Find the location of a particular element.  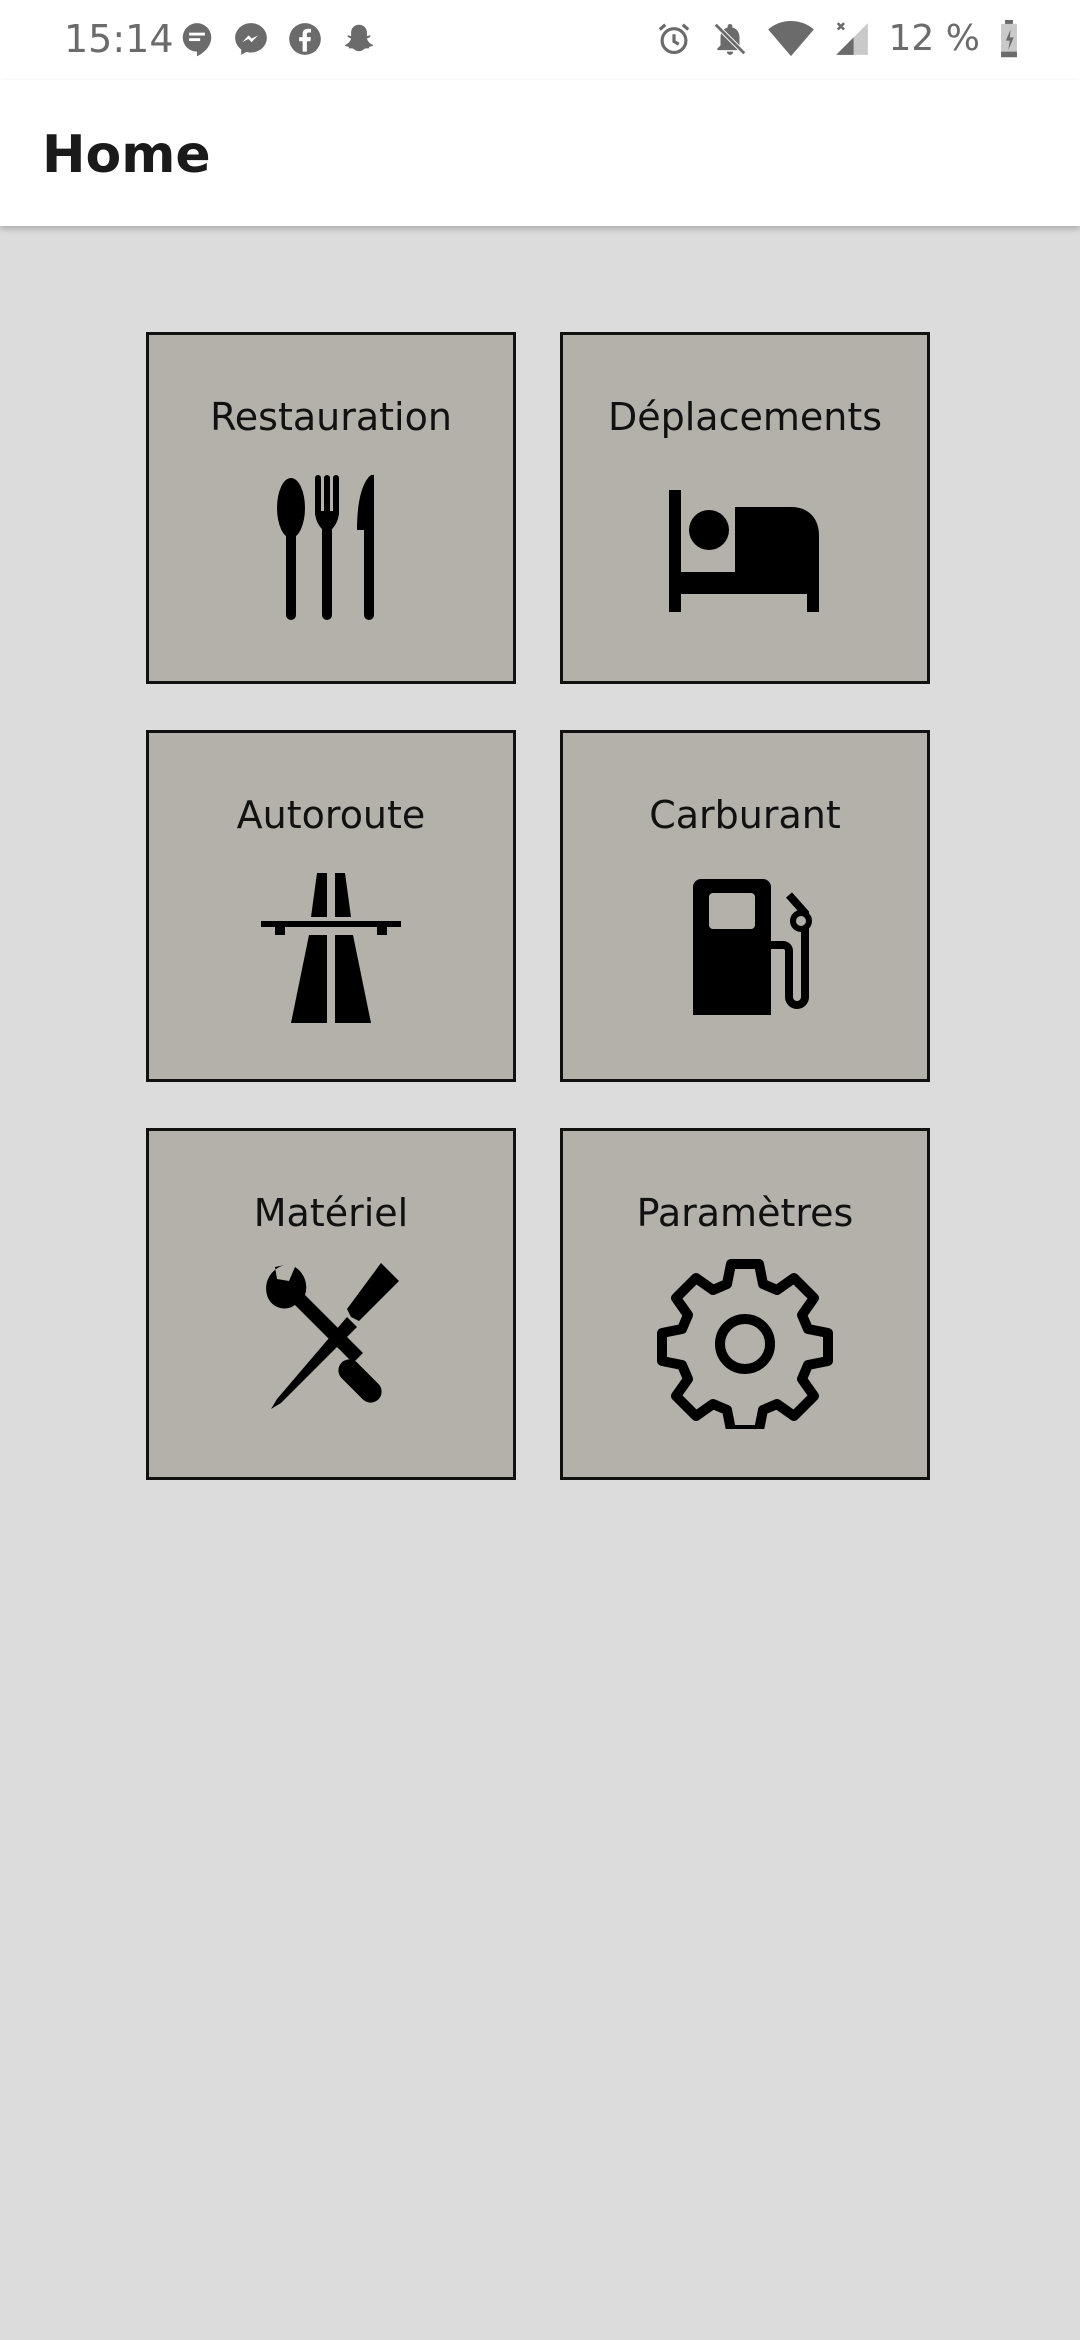

cutlery-icon is located at coordinates (331, 550).